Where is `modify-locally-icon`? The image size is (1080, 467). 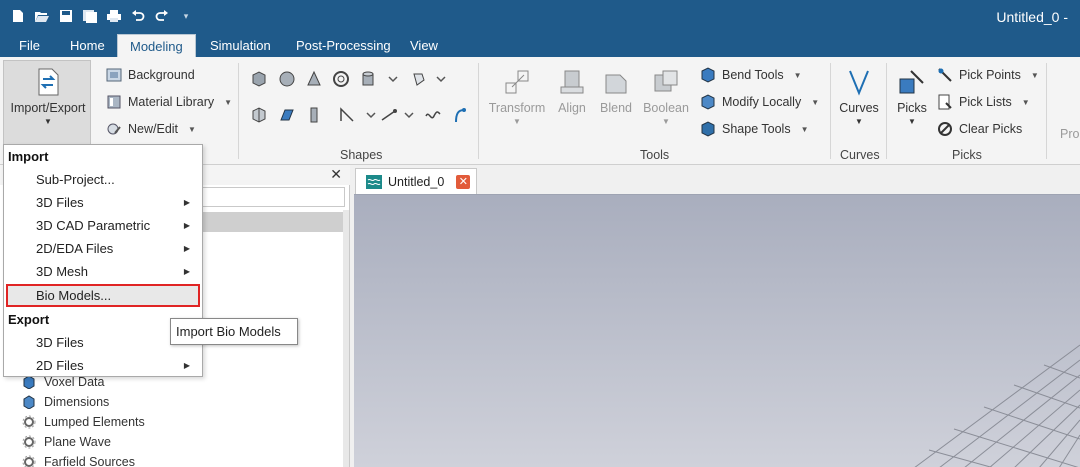 modify-locally-icon is located at coordinates (708, 102).